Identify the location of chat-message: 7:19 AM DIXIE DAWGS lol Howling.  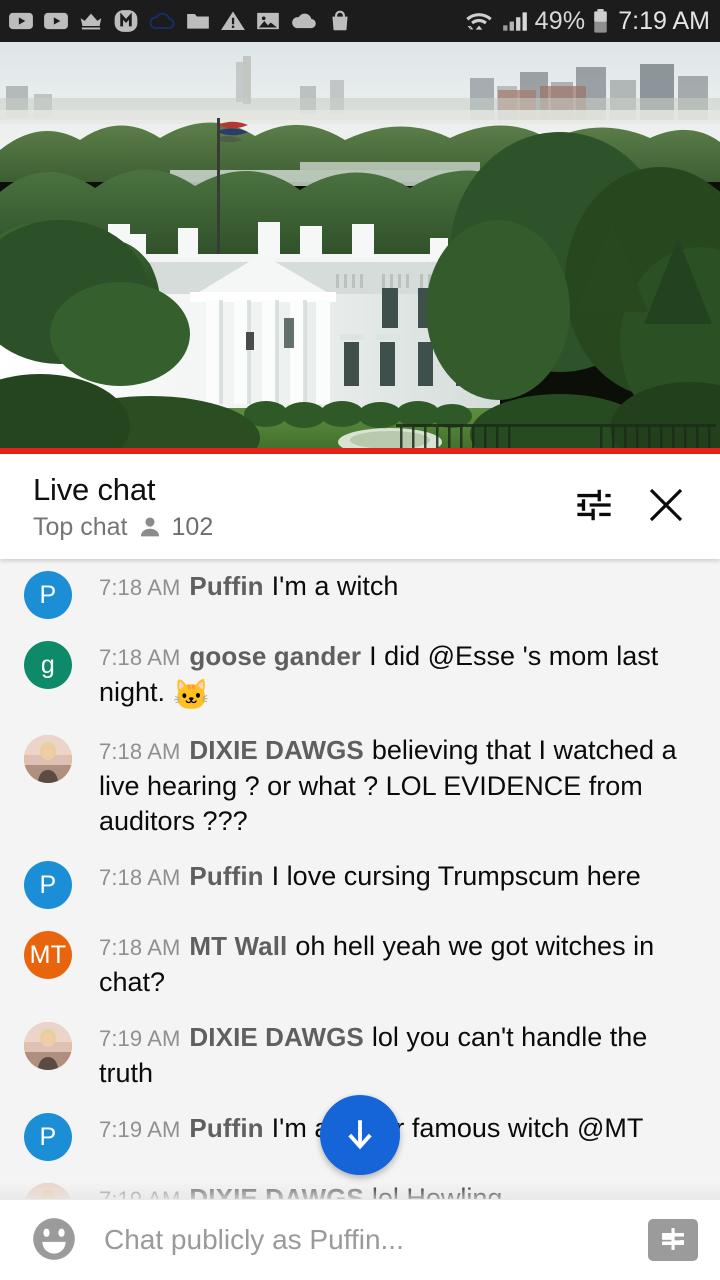
(360, 1185).